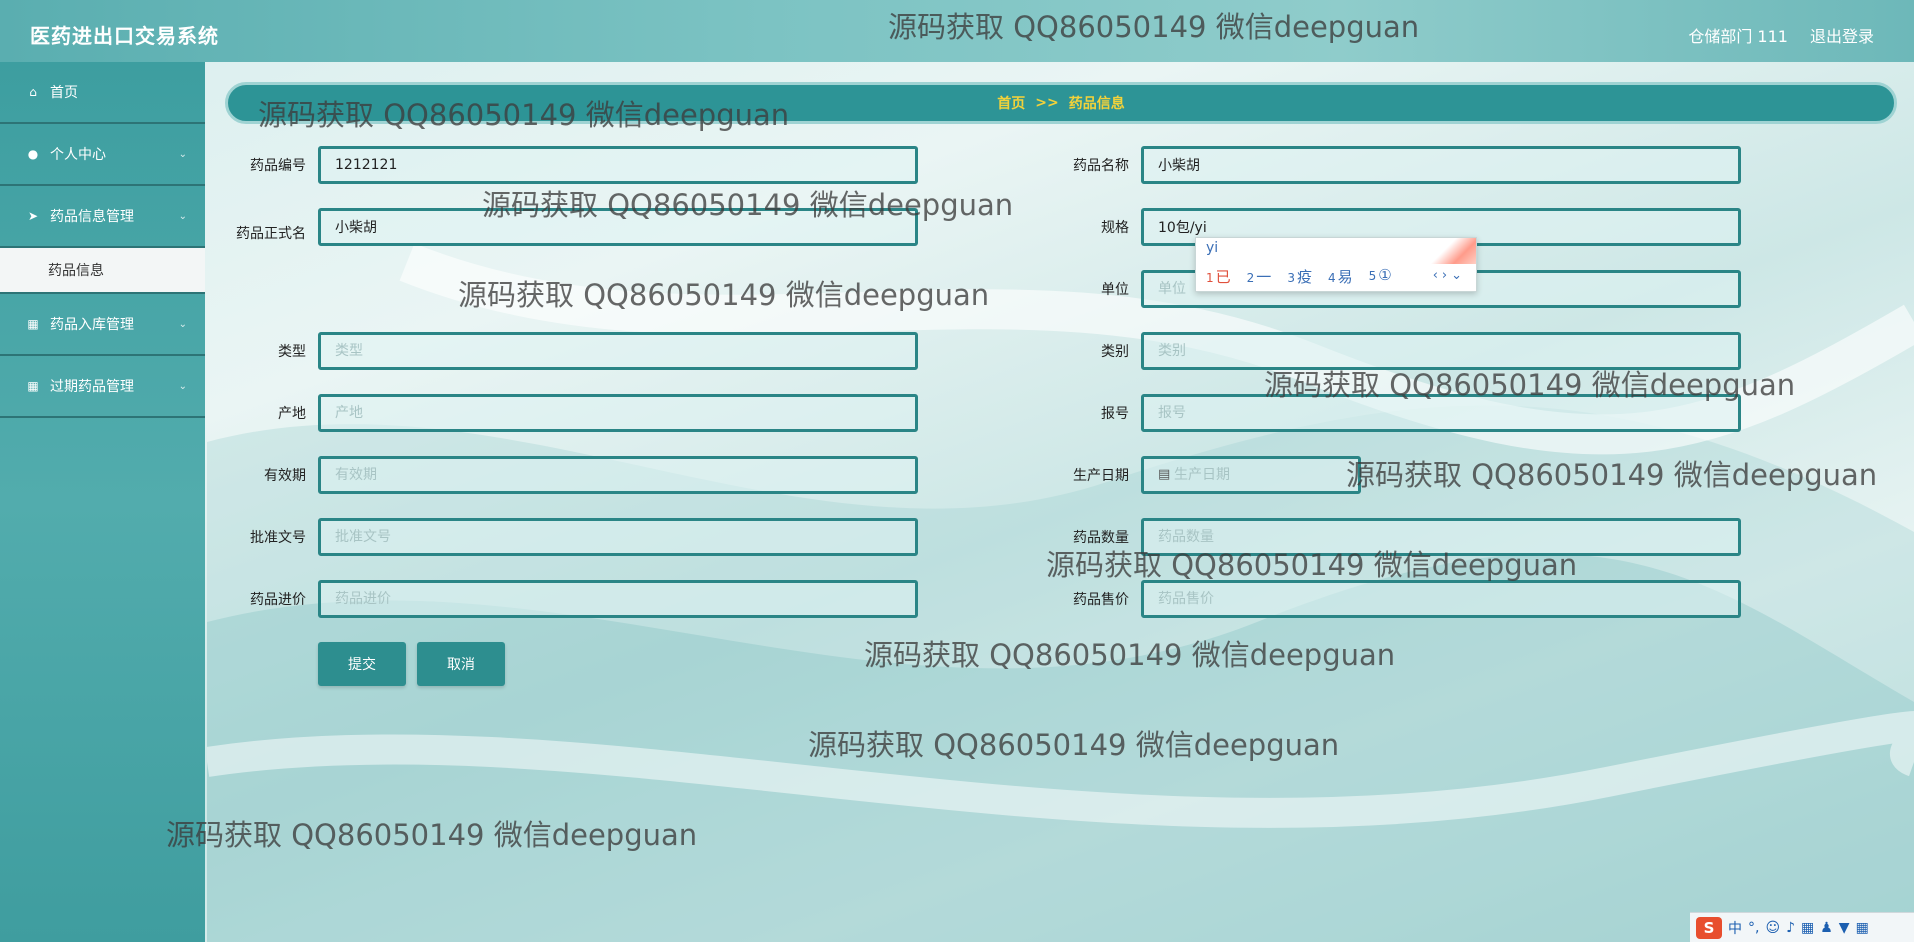 This screenshot has height=942, width=1914. What do you see at coordinates (1212, 248) in the screenshot?
I see `ime-composition: yi` at bounding box center [1212, 248].